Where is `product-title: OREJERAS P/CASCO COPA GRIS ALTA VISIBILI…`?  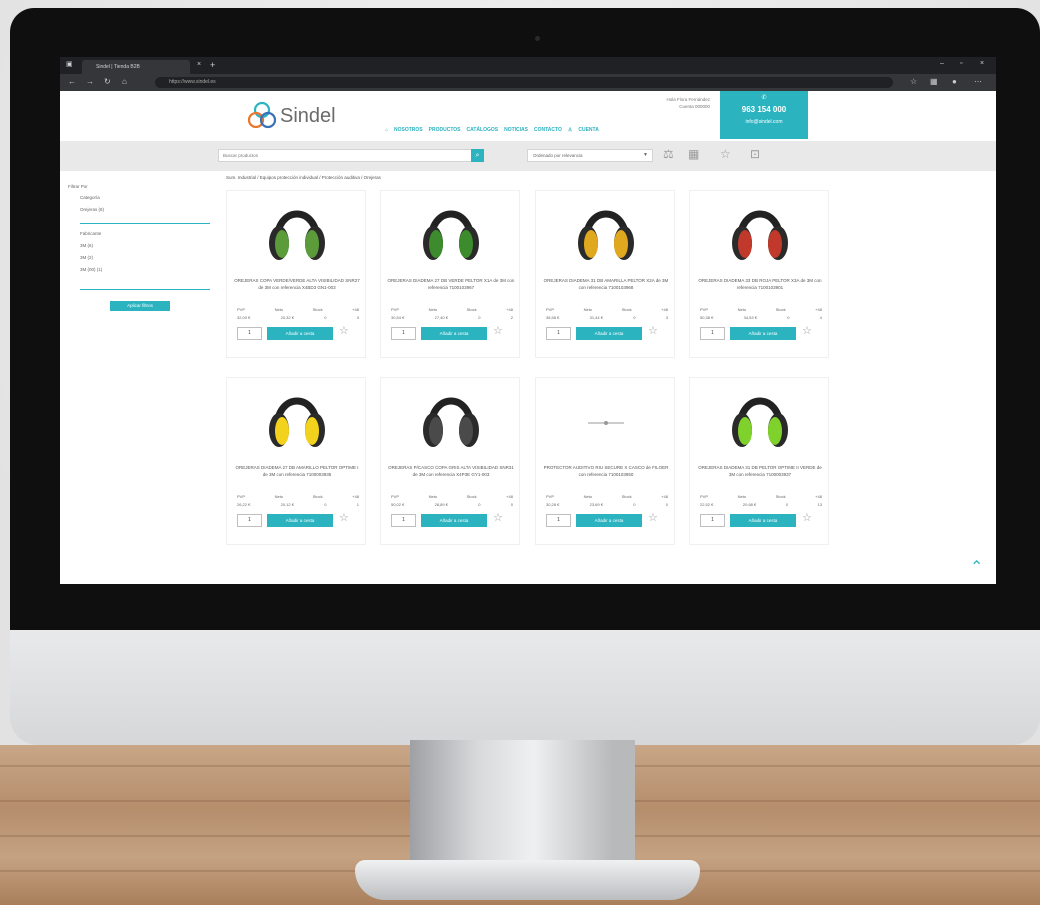
product-title: OREJERAS P/CASCO COPA GRIS ALTA VISIBILI… is located at coordinates (451, 475).